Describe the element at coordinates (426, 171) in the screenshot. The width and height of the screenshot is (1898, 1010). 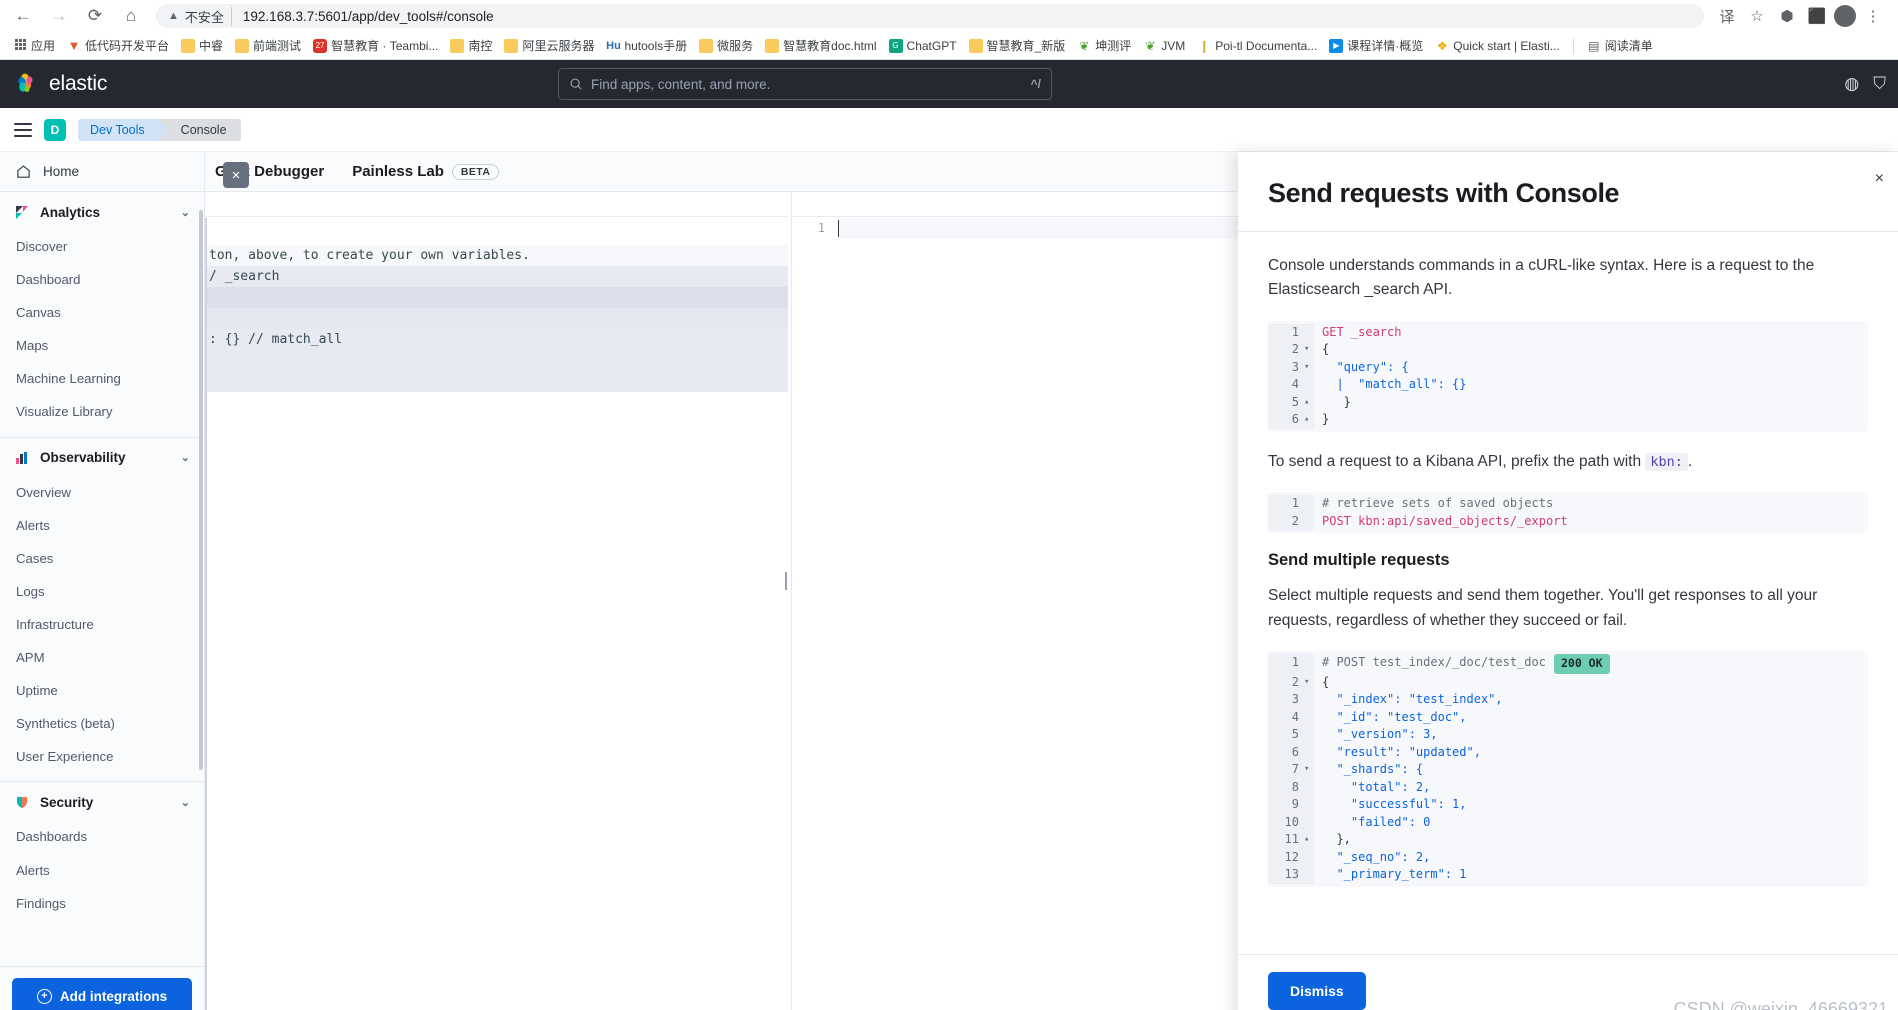
I see `tab-painless-lab: Painless Lab BETA` at that location.